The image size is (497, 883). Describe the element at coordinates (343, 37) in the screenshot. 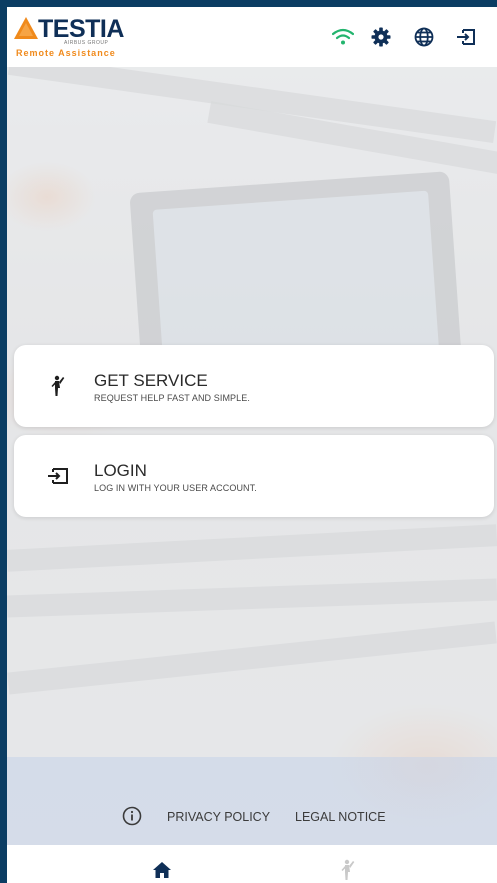

I see `wifi-icon` at that location.